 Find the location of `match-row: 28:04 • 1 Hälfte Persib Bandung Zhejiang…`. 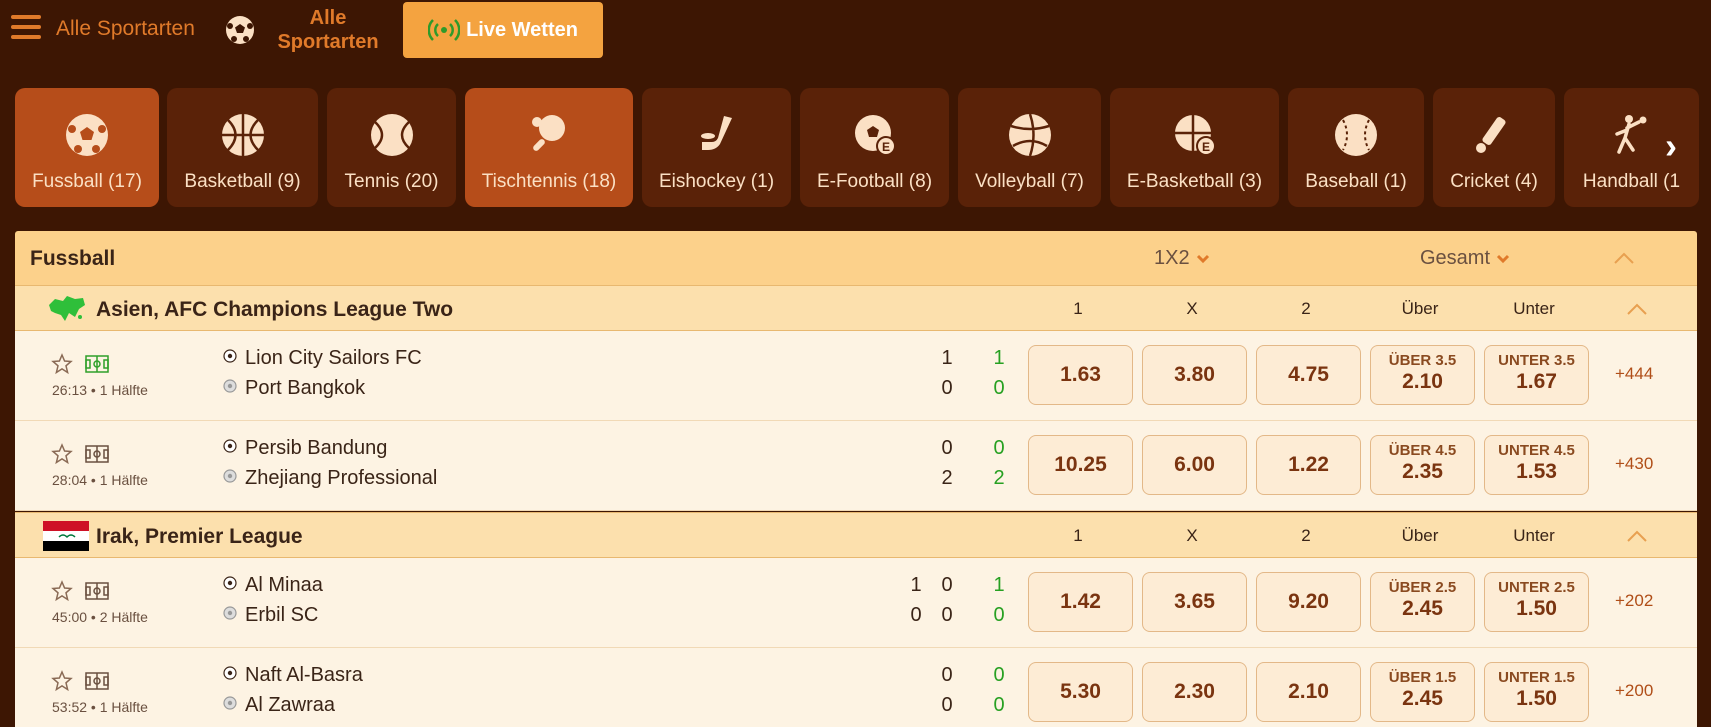

match-row: 28:04 • 1 Hälfte Persib Bandung Zhejiang… is located at coordinates (856, 466).